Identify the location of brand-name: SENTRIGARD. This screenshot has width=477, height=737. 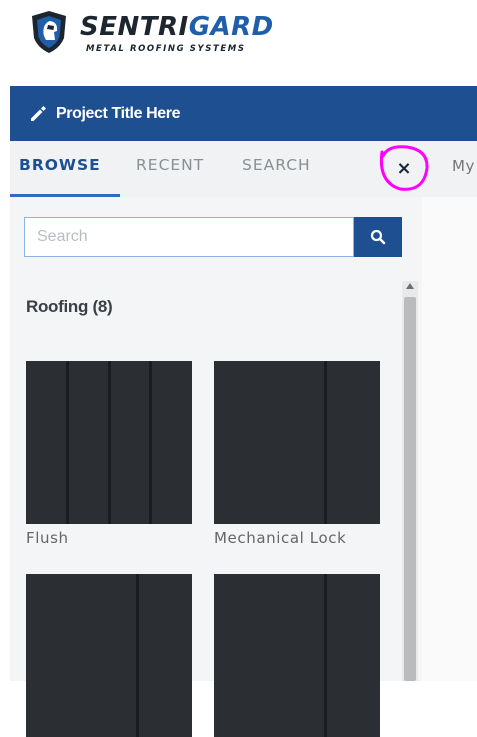
(177, 27).